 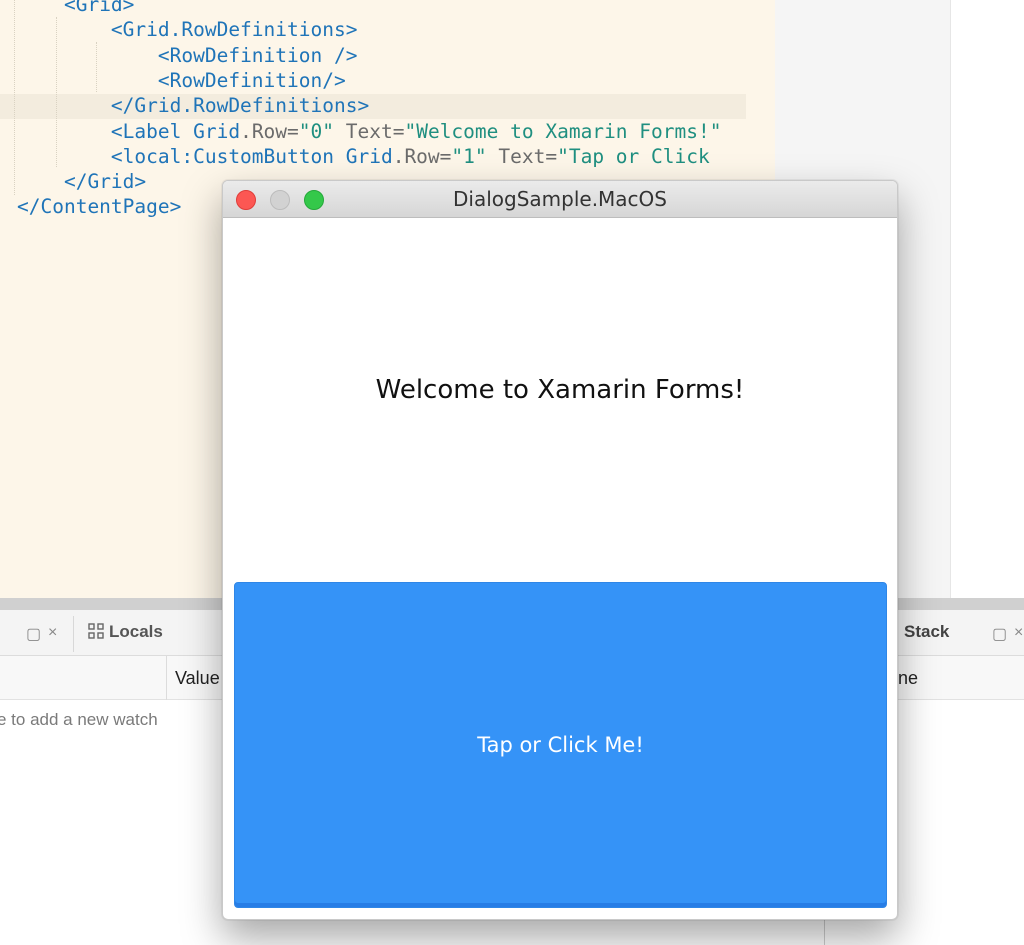 I want to click on code-token: </Grid.RowDefinitions>, so click(x=240, y=106).